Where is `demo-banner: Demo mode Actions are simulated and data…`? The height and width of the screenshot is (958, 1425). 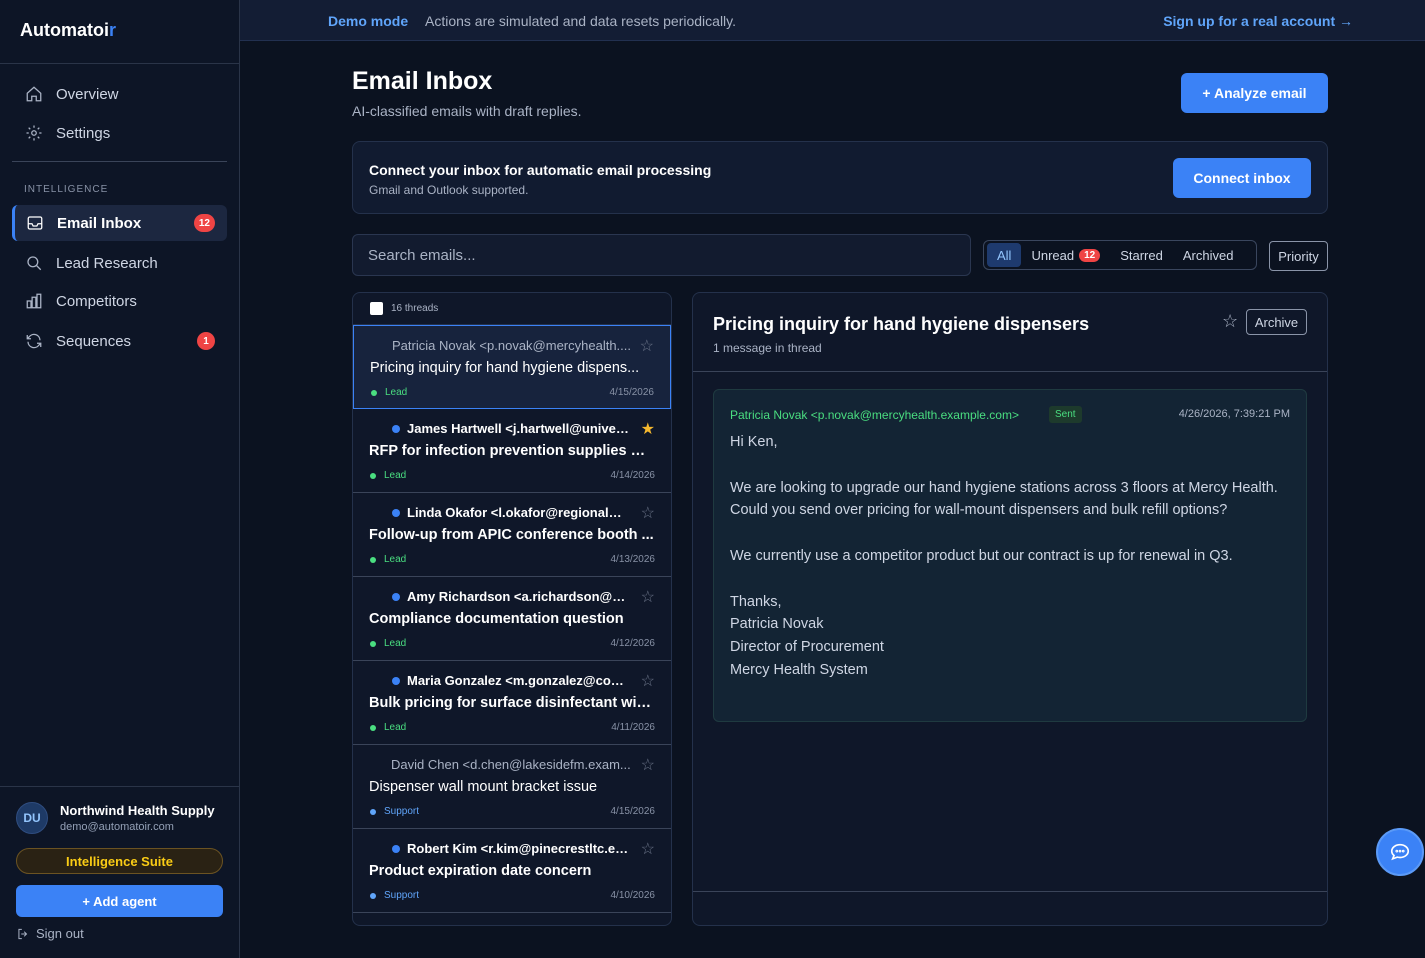
demo-banner: Demo mode Actions are simulated and data… is located at coordinates (832, 20).